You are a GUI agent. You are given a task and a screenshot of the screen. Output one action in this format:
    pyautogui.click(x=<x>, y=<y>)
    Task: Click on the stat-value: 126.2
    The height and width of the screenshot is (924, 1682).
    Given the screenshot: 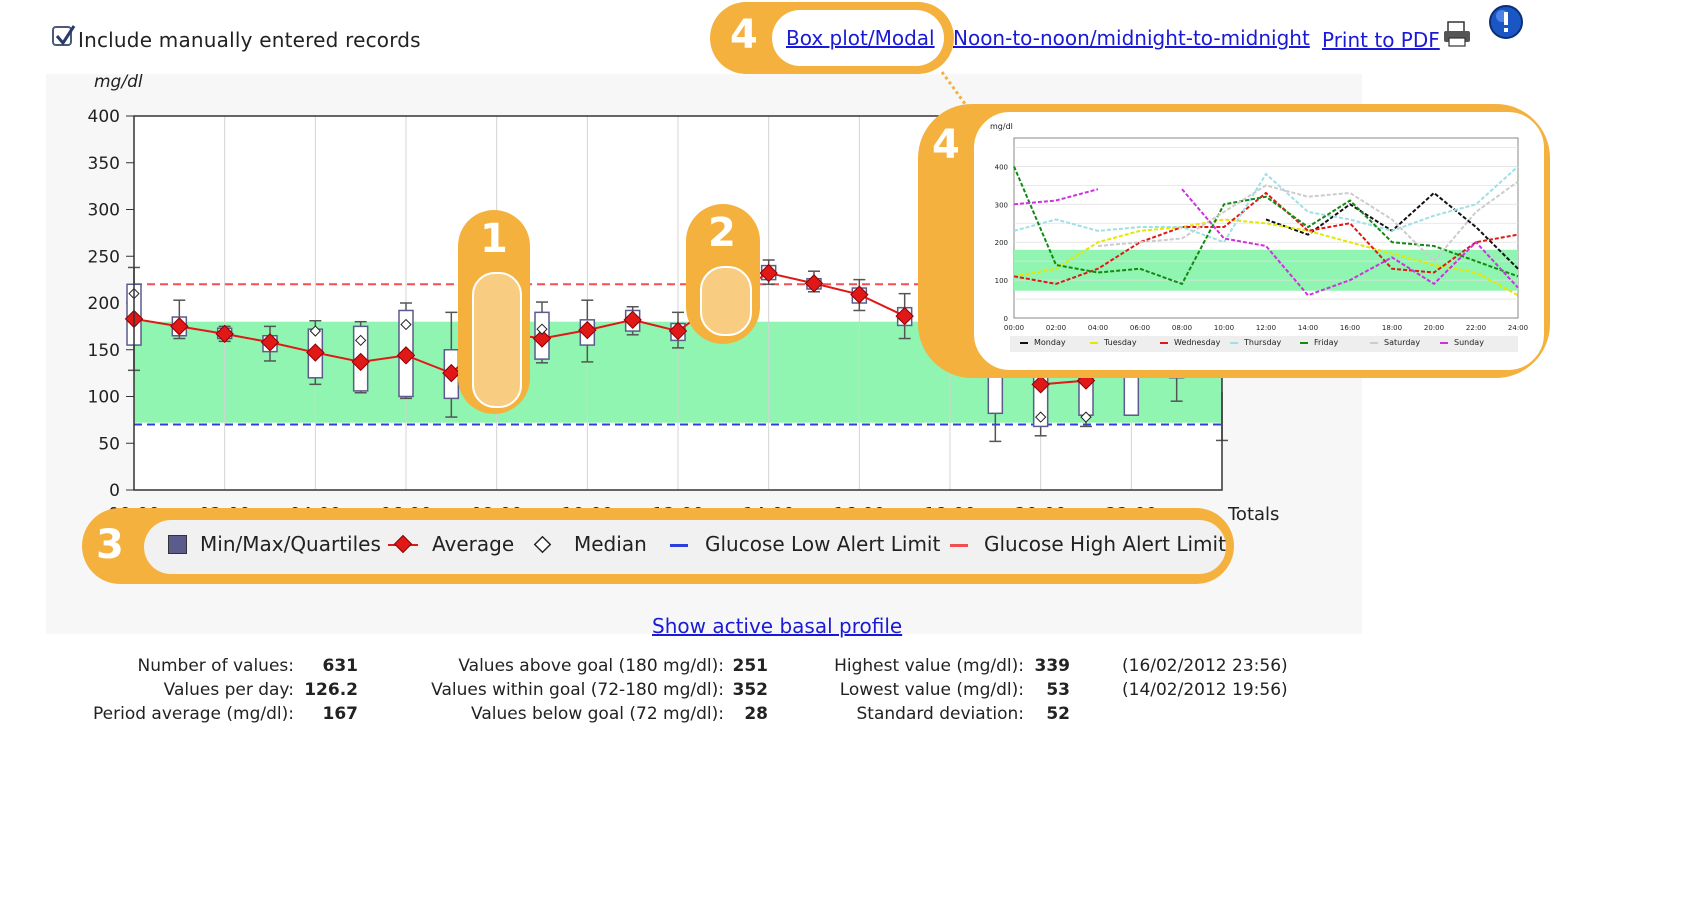 What is the action you would take?
    pyautogui.click(x=331, y=690)
    